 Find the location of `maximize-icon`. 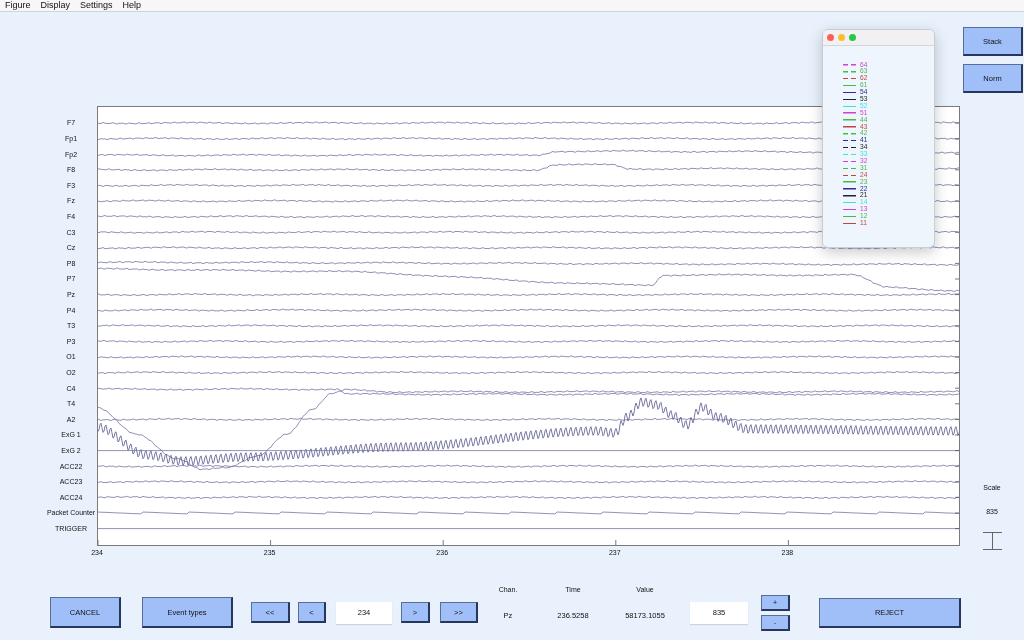

maximize-icon is located at coordinates (852, 37).